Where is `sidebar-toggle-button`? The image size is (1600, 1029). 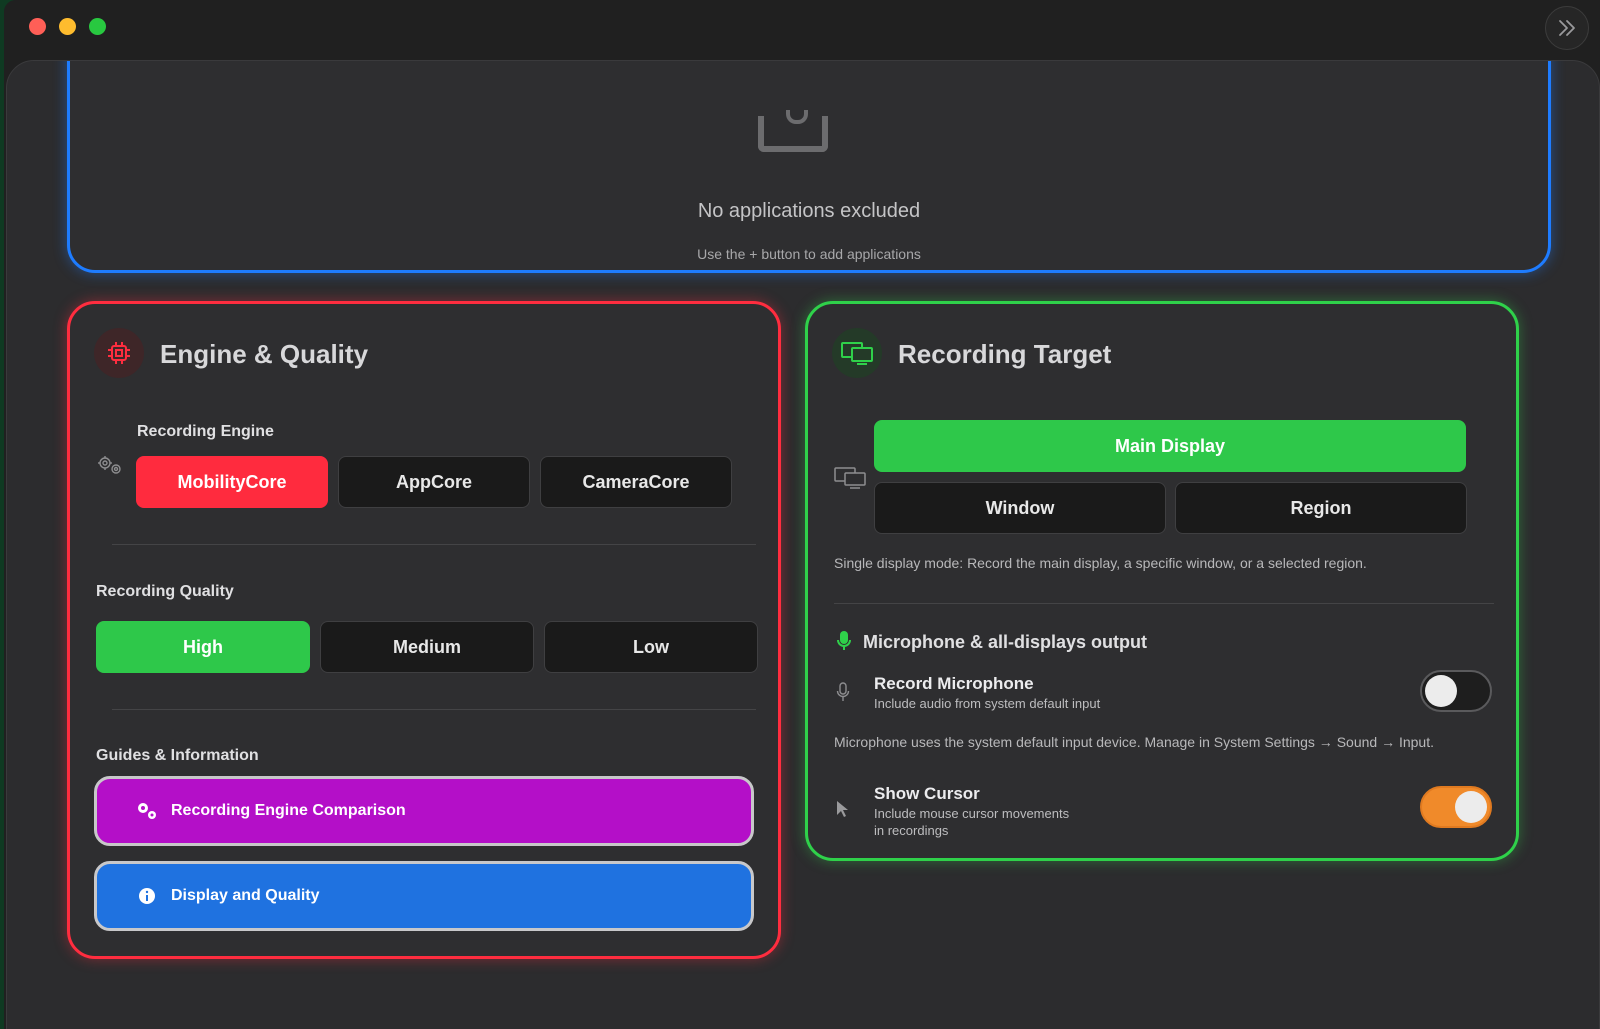
sidebar-toggle-button is located at coordinates (1567, 28).